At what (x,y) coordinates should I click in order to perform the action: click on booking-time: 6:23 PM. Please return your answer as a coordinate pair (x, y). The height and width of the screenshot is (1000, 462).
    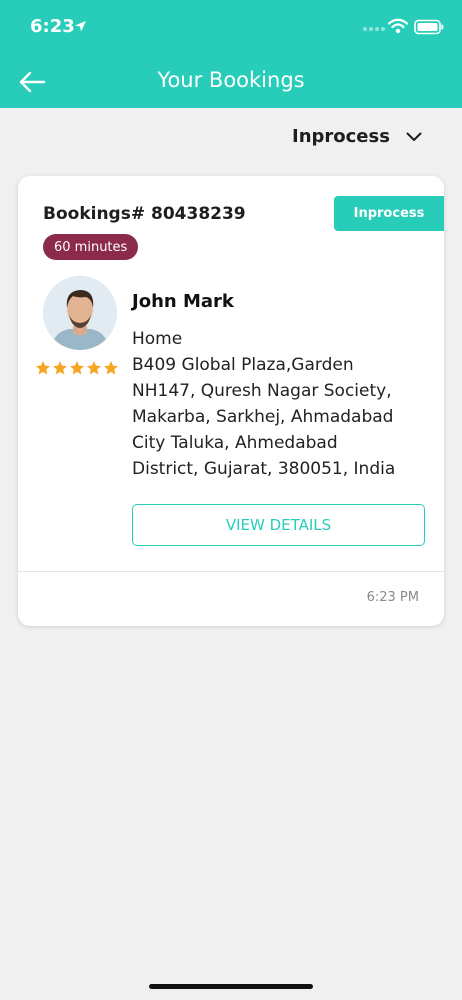
    Looking at the image, I should click on (392, 597).